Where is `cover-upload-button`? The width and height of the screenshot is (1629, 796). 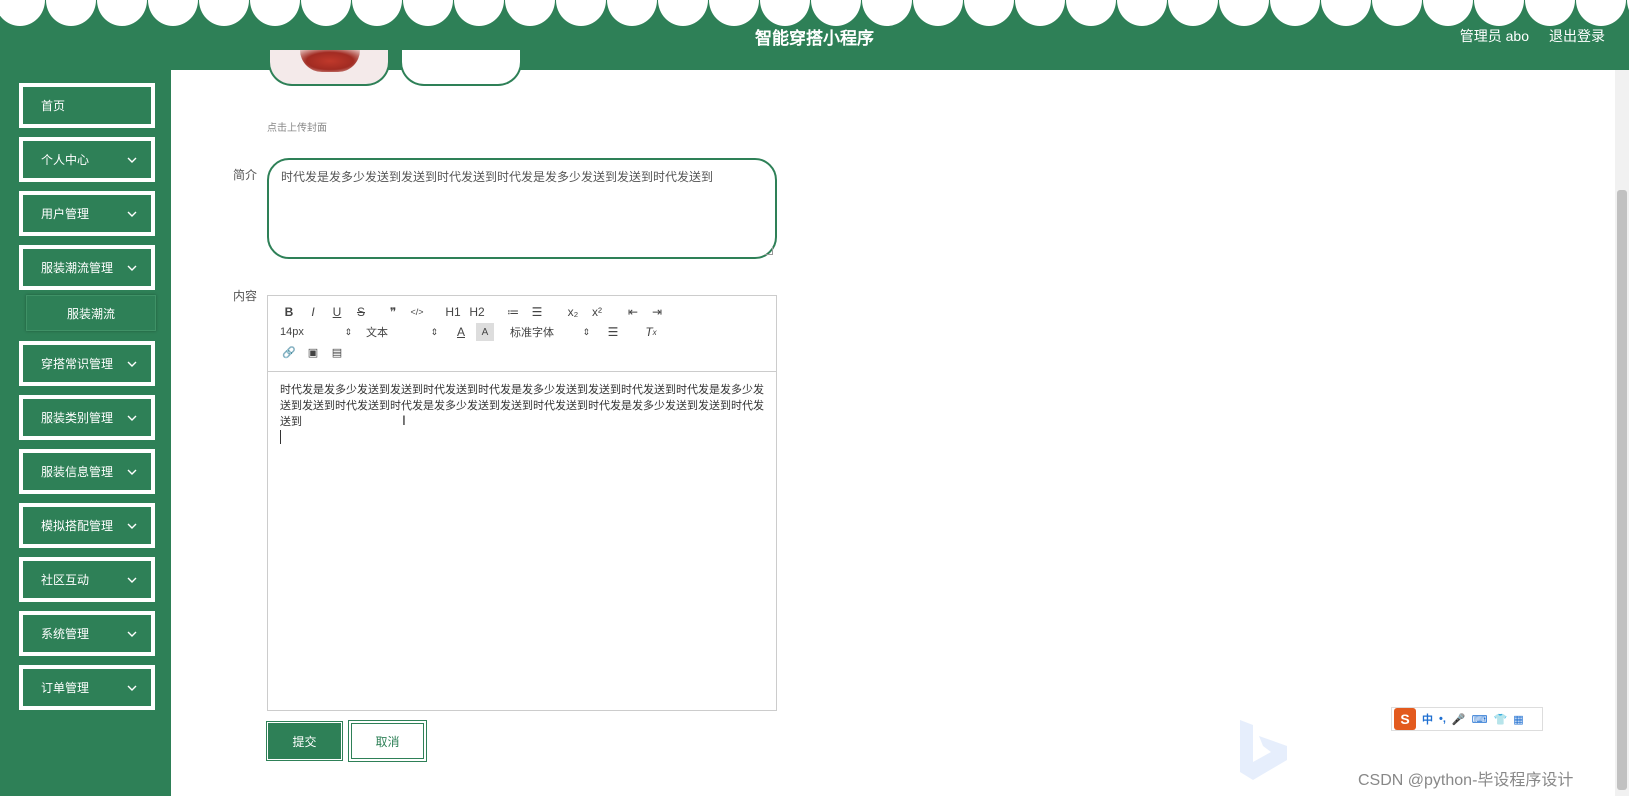
cover-upload-button is located at coordinates (461, 68).